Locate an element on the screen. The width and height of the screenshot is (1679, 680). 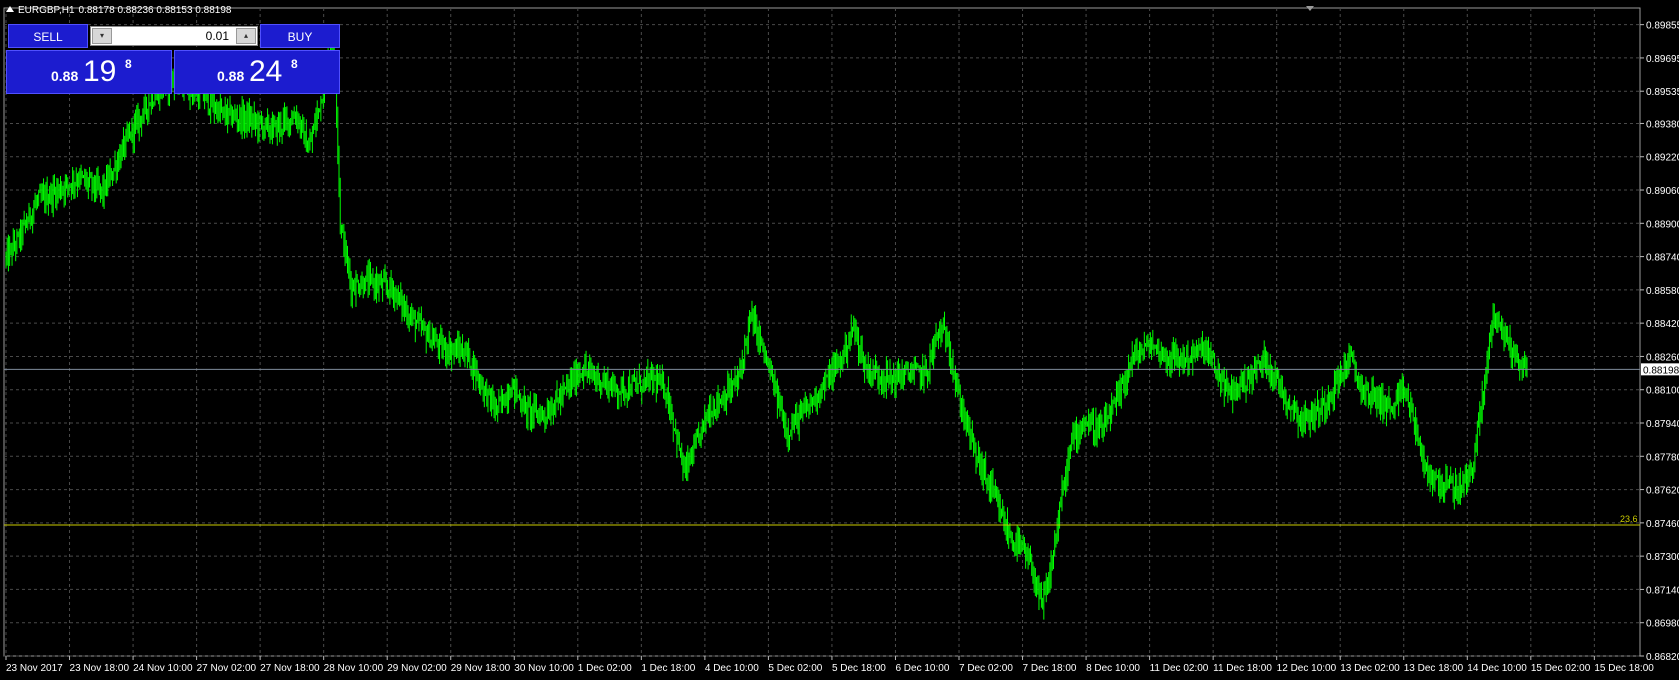
x-tick-label: 27 Nov 18:00 is located at coordinates (290, 668).